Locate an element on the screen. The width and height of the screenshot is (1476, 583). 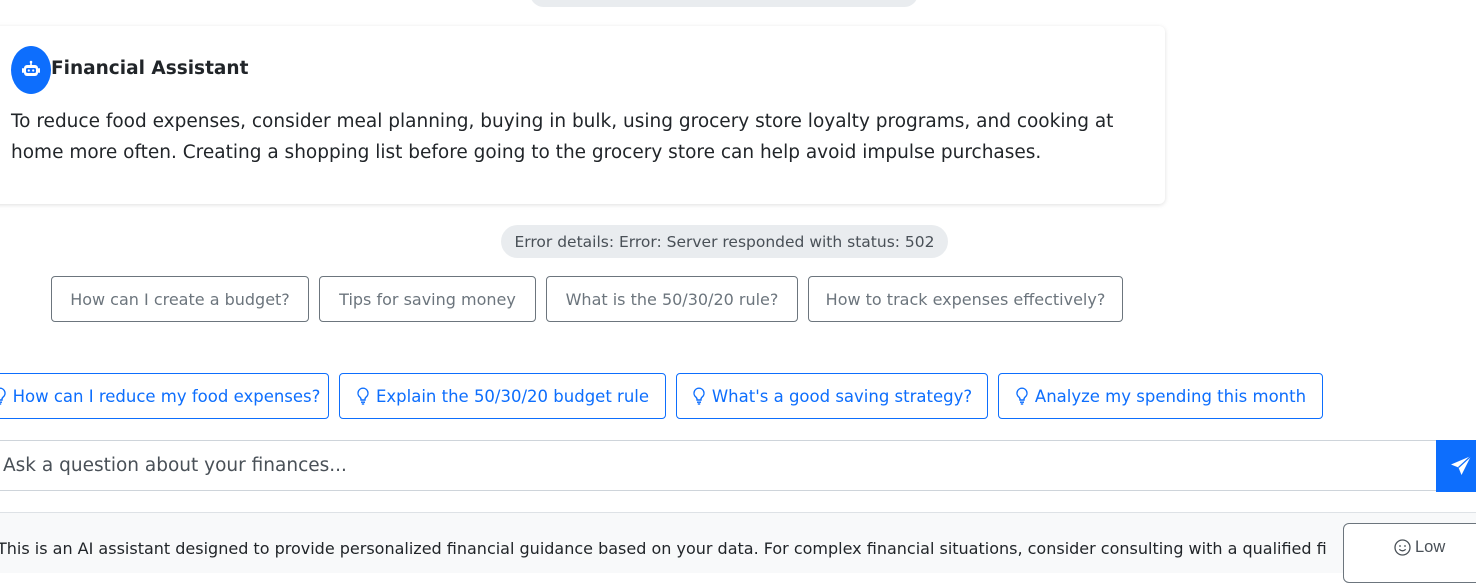
bot-avatar is located at coordinates (31, 70).